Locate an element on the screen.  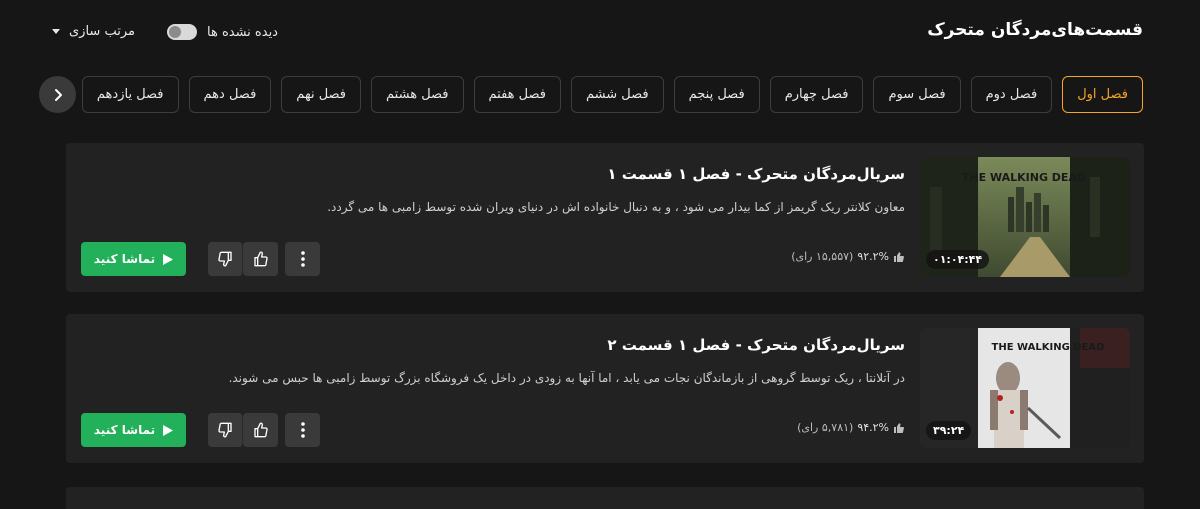
rating-percent: ۹۴.۲% is located at coordinates (873, 427).